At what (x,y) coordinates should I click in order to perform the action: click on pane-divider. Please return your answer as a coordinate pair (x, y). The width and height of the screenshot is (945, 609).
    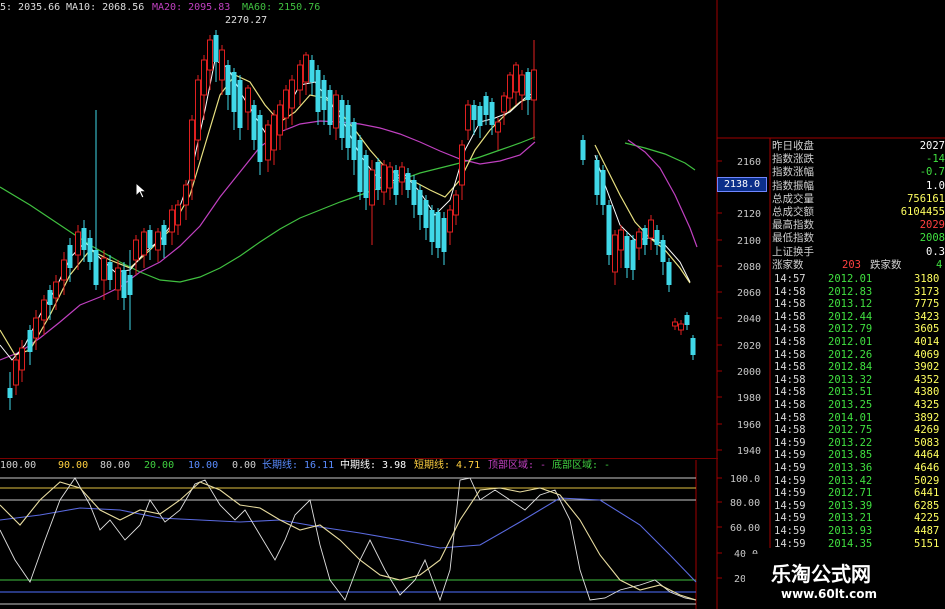
    Looking at the image, I should click on (359, 458).